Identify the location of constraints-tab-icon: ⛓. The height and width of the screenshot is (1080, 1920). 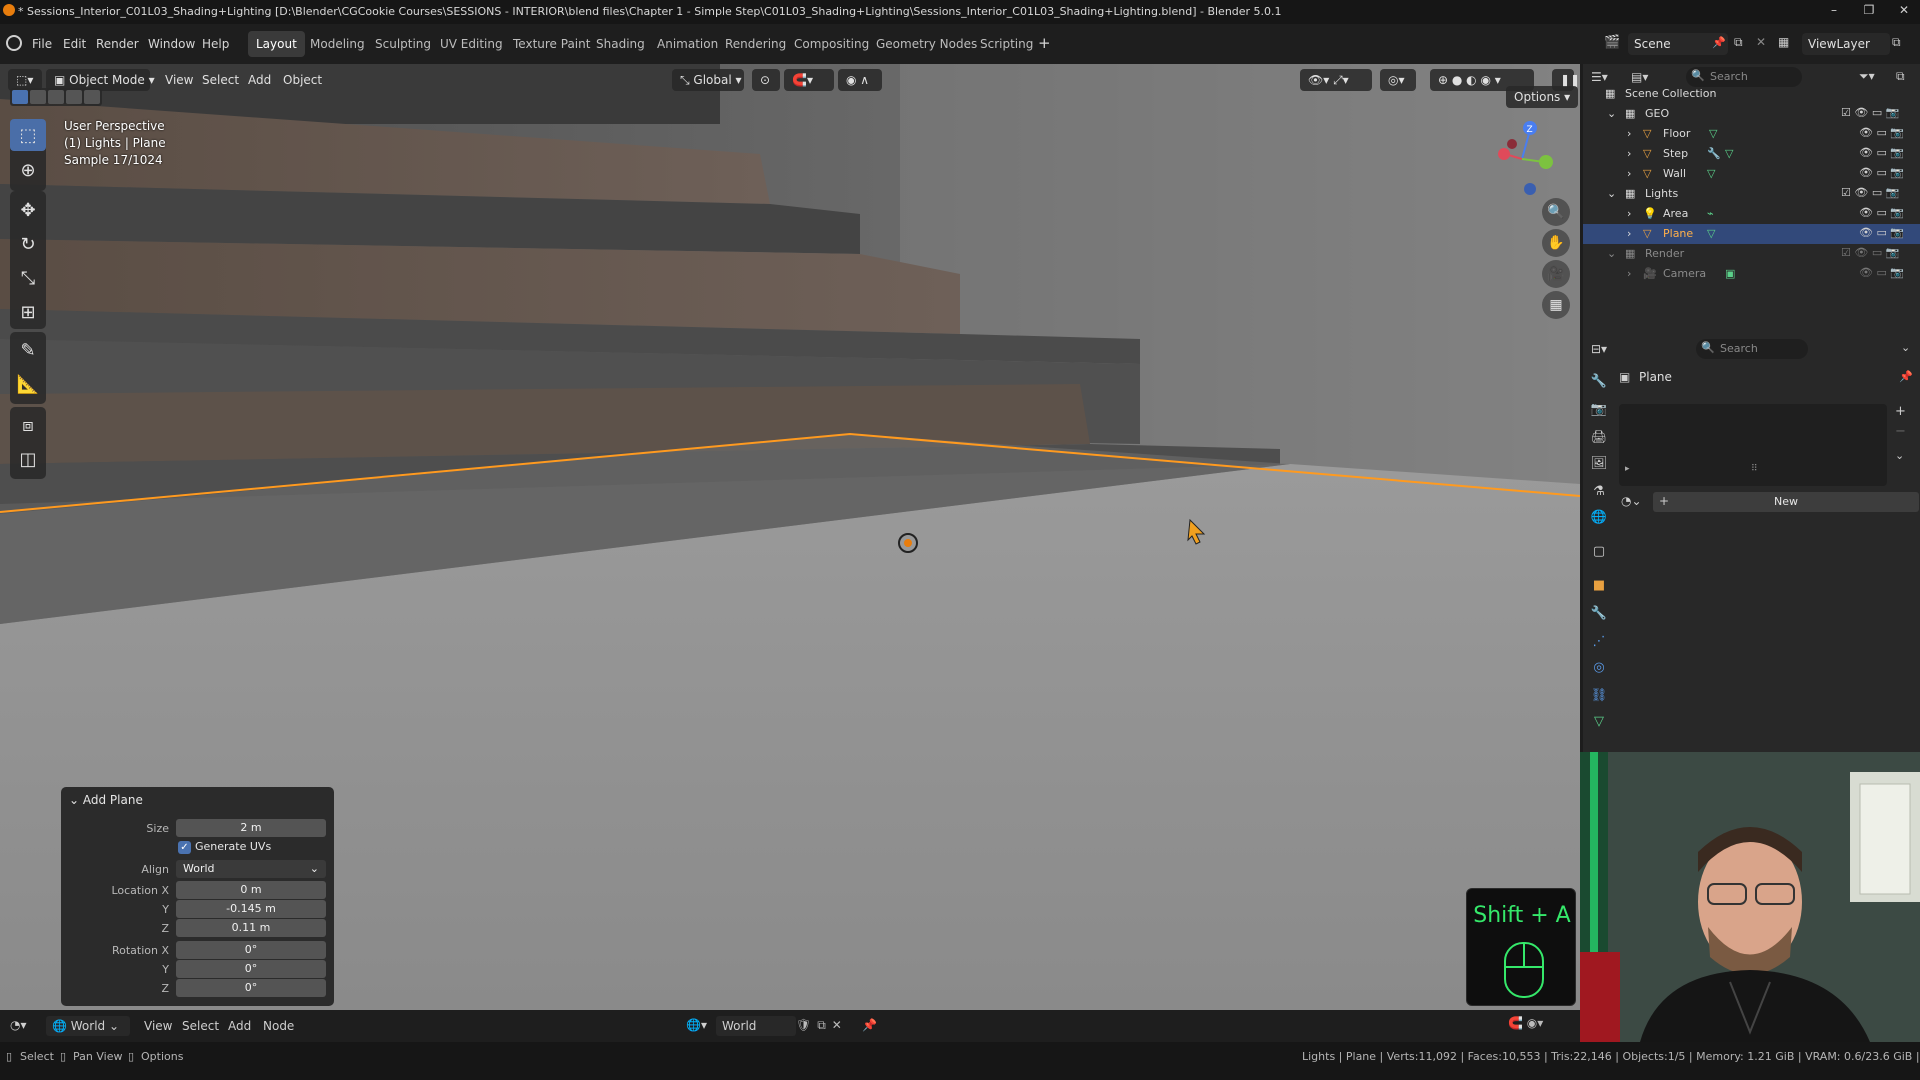
(1599, 698).